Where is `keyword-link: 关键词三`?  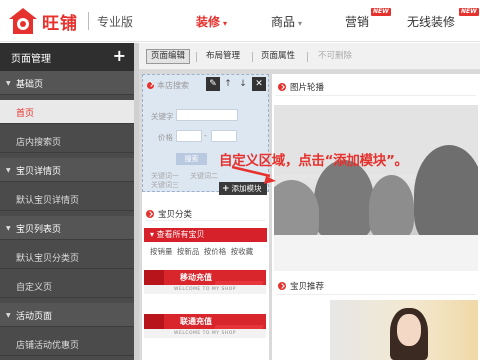
keyword-link: 关键词三 is located at coordinates (165, 185).